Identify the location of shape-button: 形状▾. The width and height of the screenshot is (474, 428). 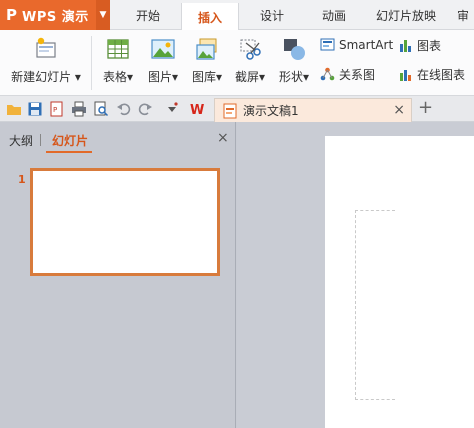
(294, 57).